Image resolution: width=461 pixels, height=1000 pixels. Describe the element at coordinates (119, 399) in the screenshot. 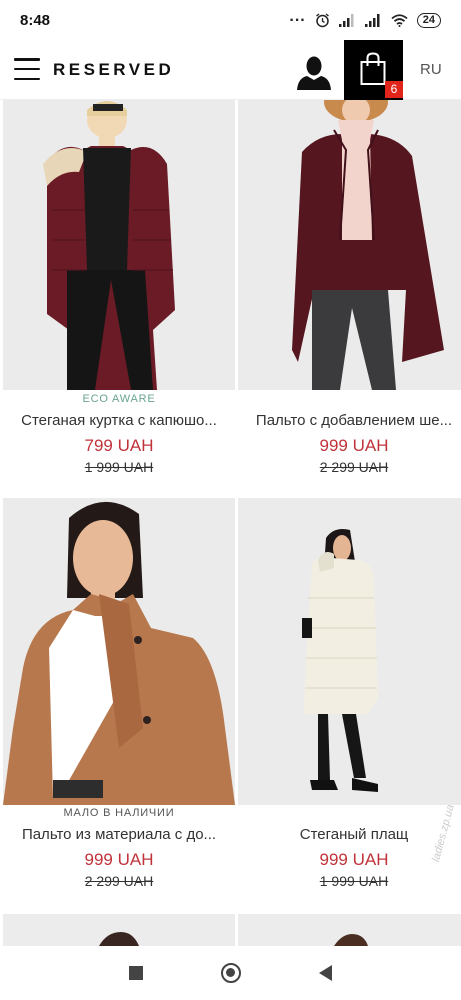

I see `product-tag: ECO AWARE` at that location.